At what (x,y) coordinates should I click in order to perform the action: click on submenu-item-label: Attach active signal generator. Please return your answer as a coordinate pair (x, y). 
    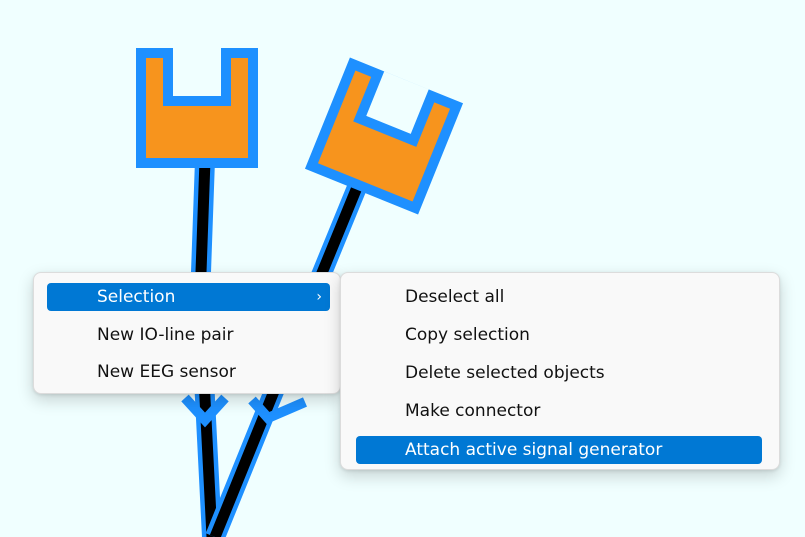
    Looking at the image, I should click on (534, 450).